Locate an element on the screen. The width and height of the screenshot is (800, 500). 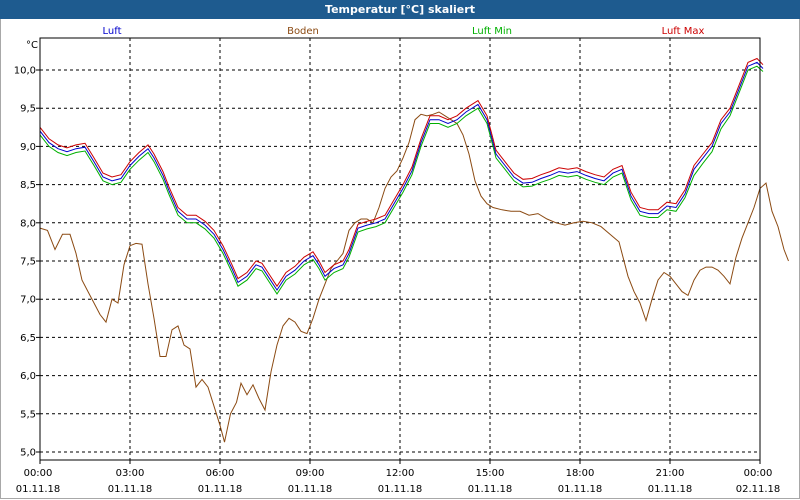
y-tick-label: 7,0 is located at coordinates (28, 300).